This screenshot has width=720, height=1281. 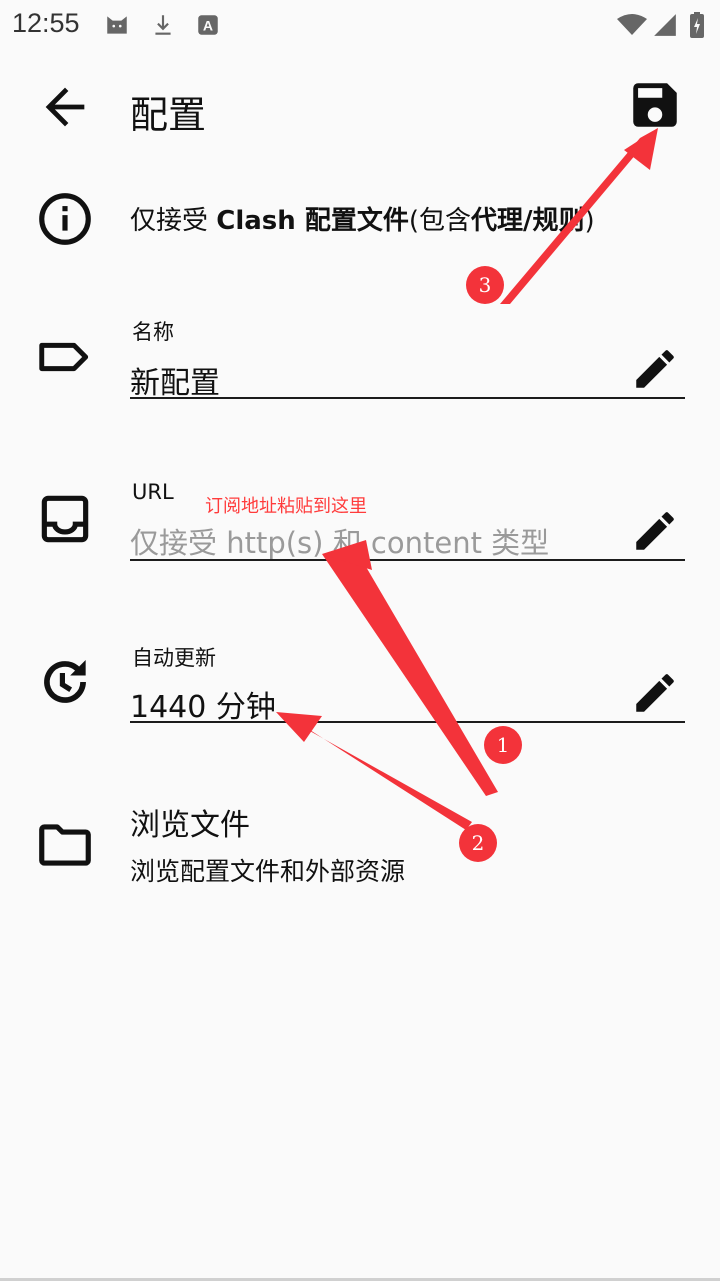 I want to click on download-icon, so click(x=163, y=25).